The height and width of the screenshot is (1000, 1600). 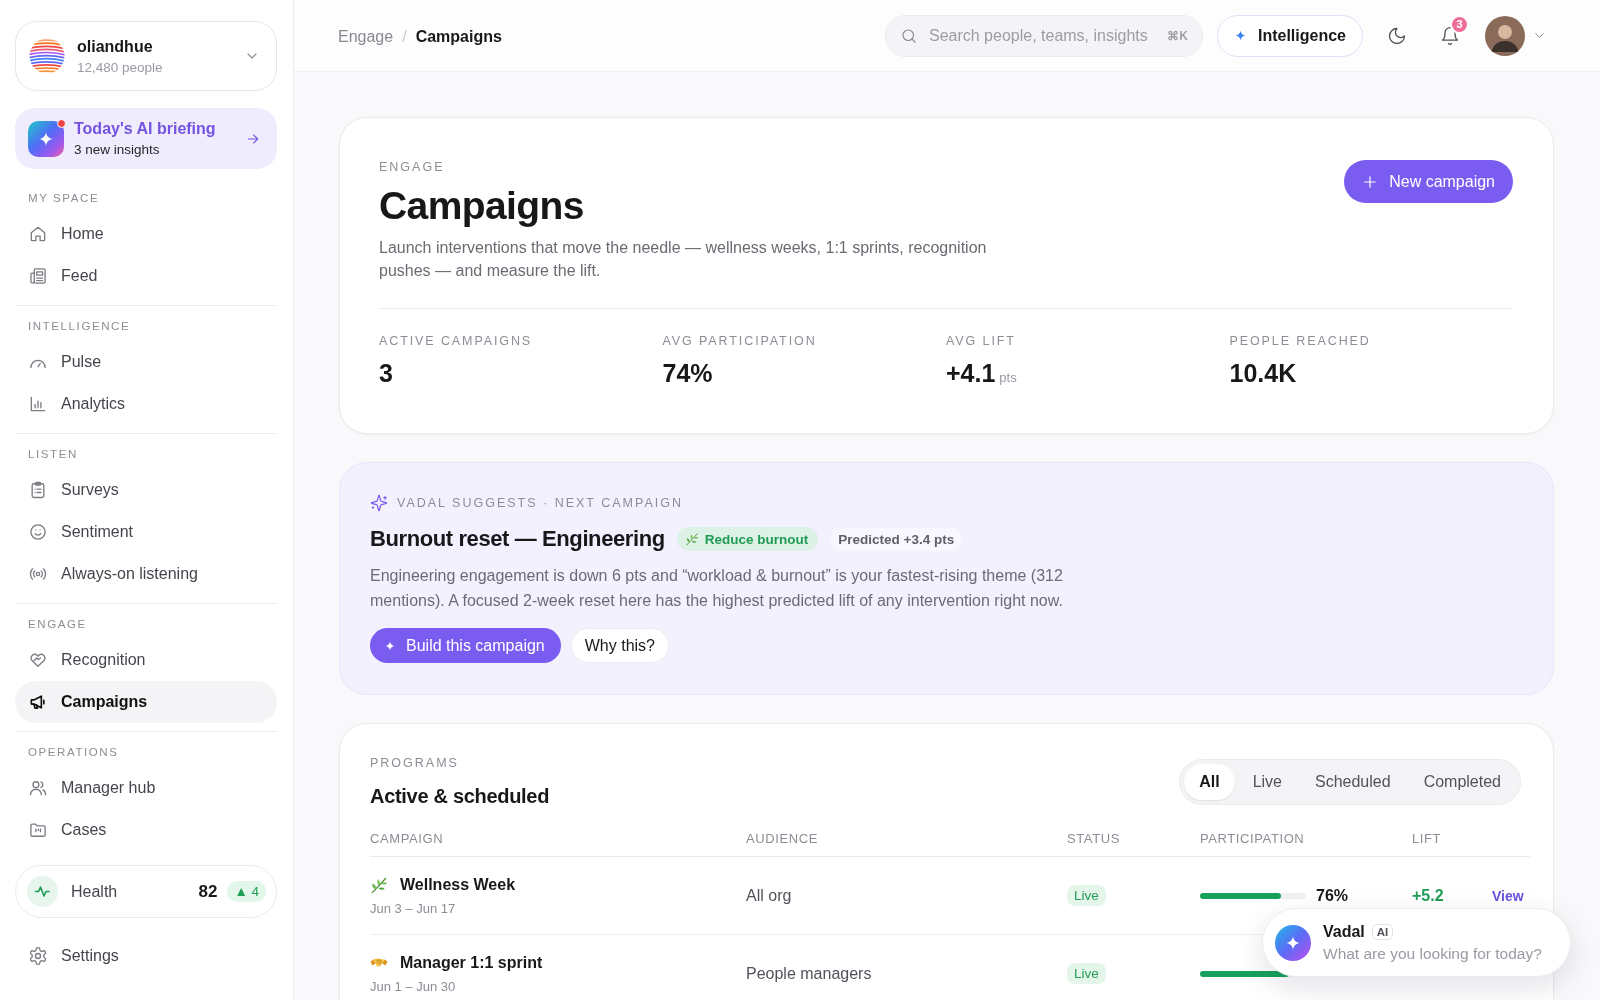 What do you see at coordinates (146, 532) in the screenshot?
I see `nav-item: Sentiment` at bounding box center [146, 532].